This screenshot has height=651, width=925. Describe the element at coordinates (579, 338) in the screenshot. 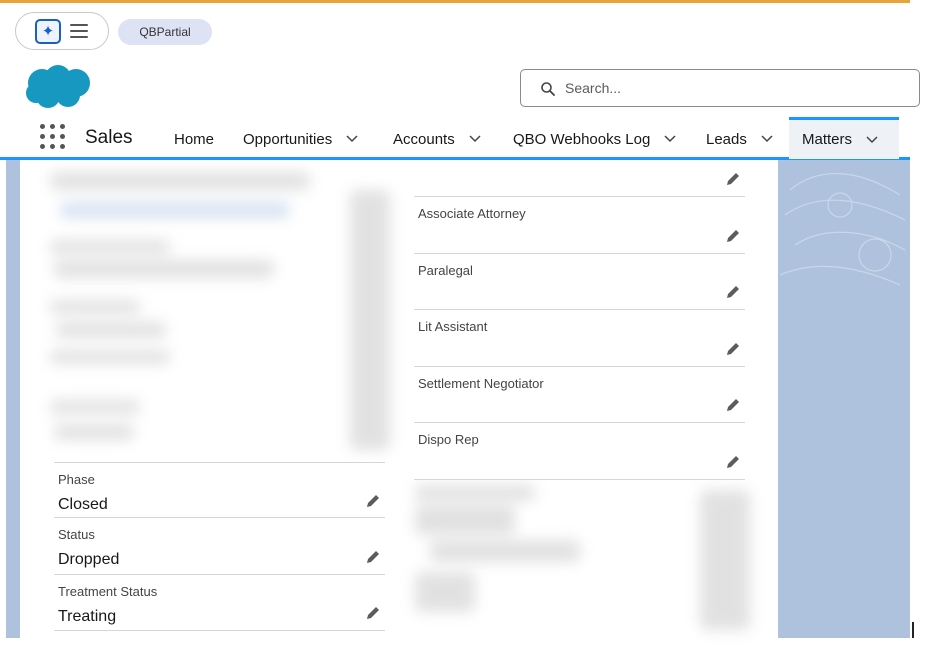

I see `field-lit-assistant: Lit Assistant` at that location.